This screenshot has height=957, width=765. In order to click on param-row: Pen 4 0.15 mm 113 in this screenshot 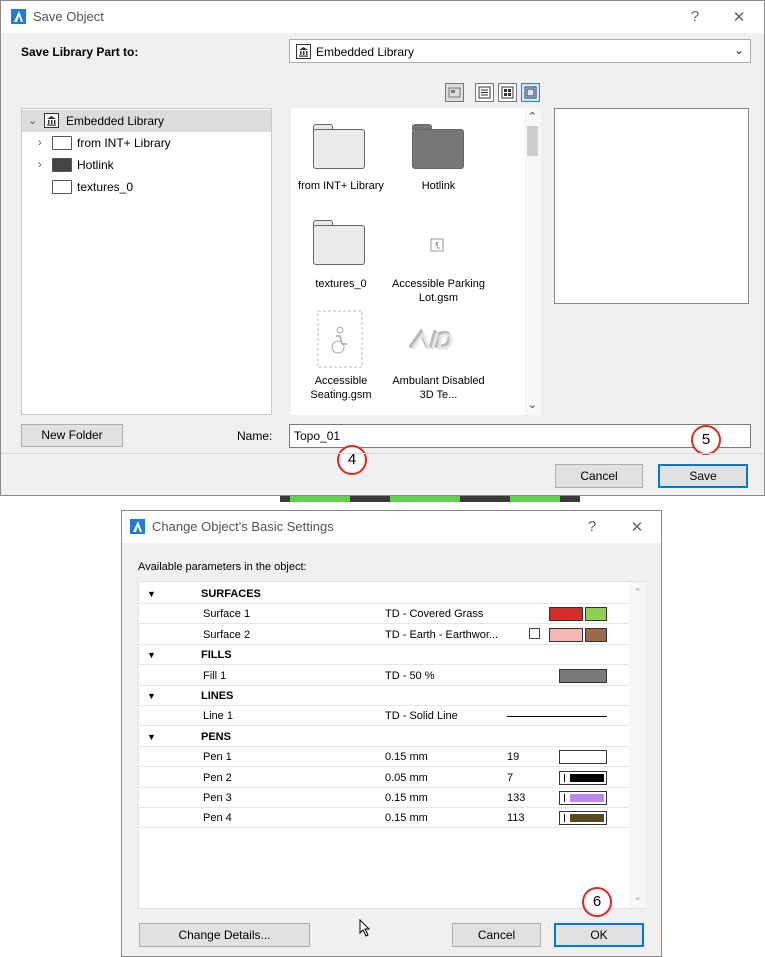, I will do `click(384, 818)`.